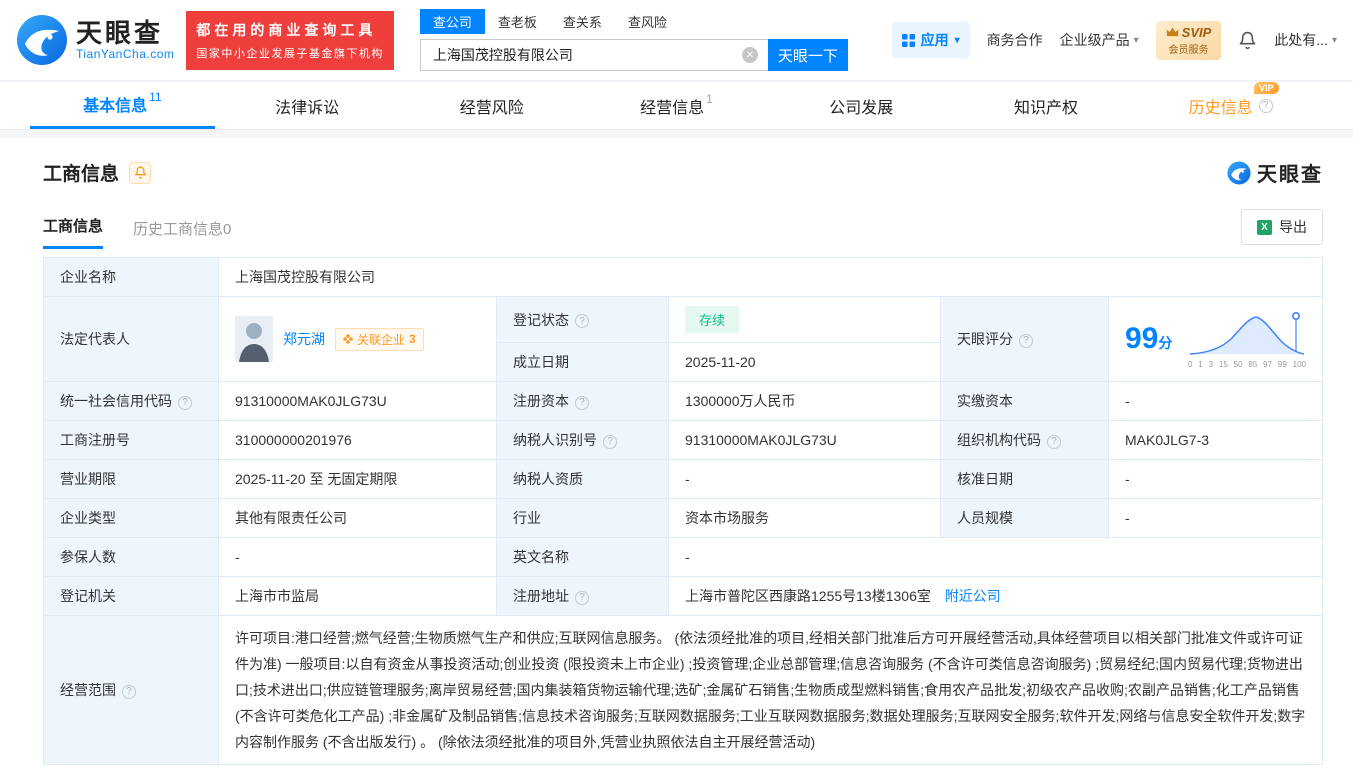  I want to click on tab-intellectual-property: 知识产权, so click(1046, 105).